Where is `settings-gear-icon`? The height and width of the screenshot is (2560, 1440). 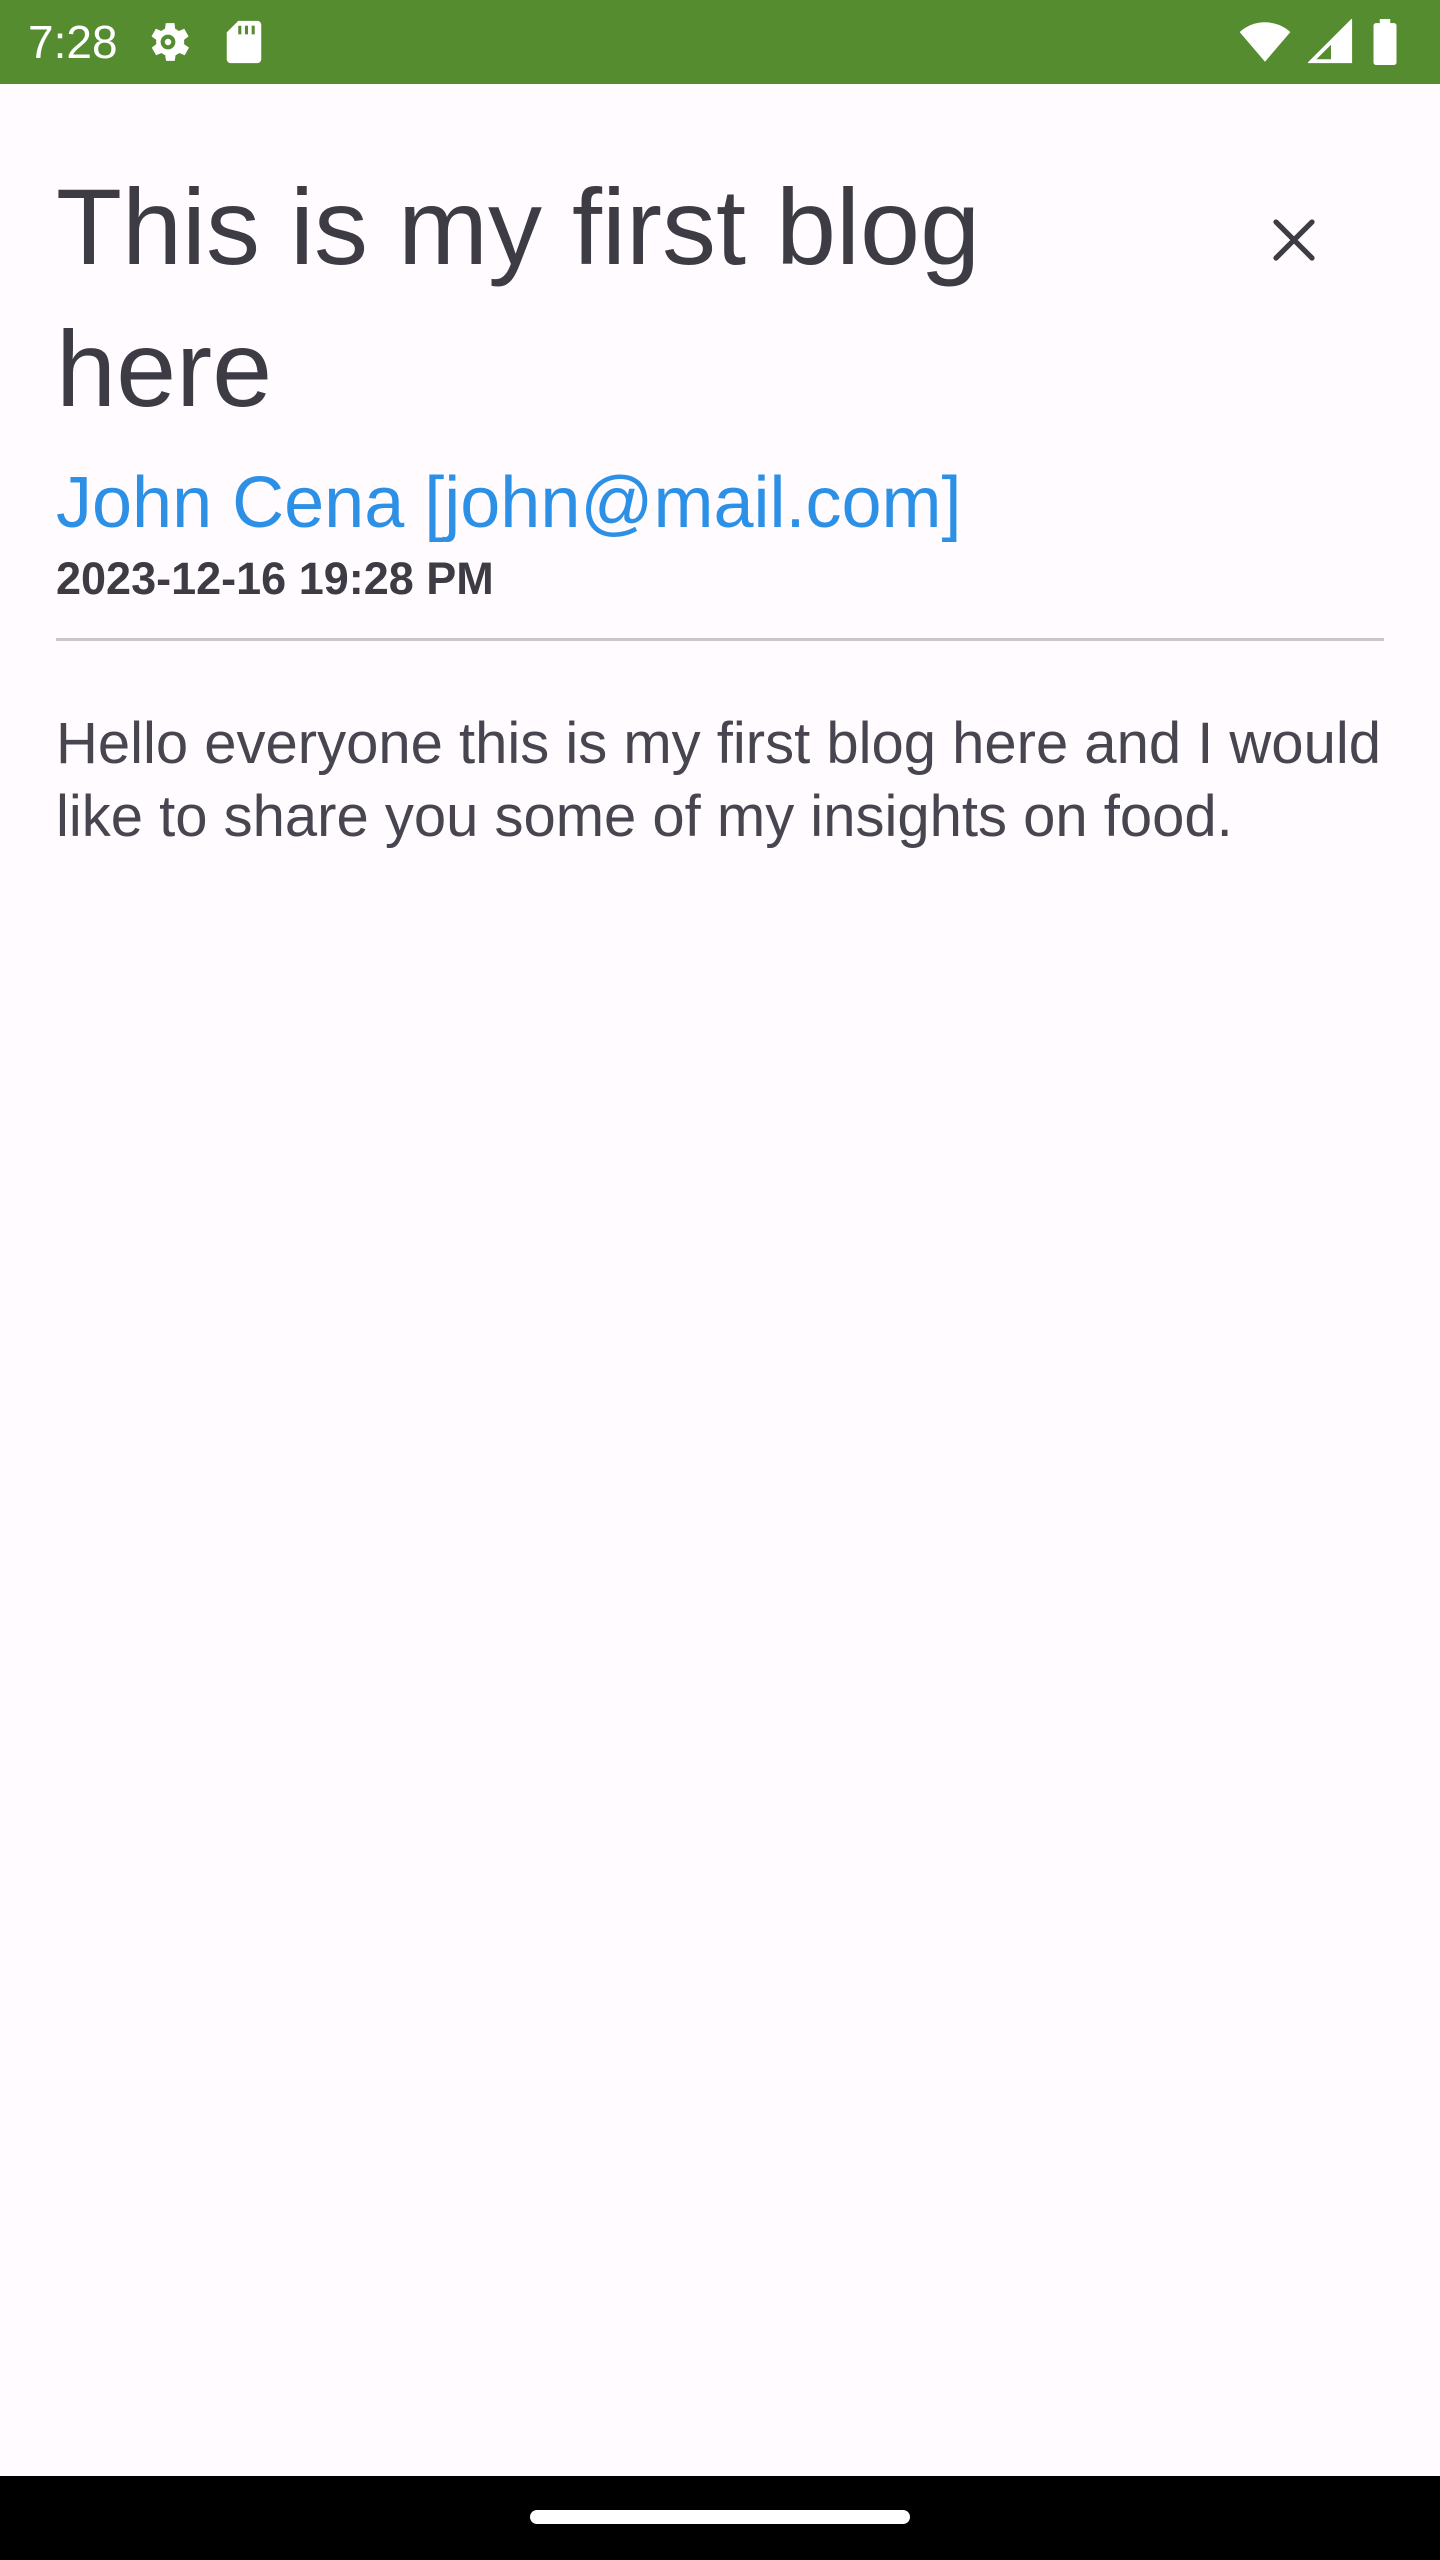
settings-gear-icon is located at coordinates (168, 42).